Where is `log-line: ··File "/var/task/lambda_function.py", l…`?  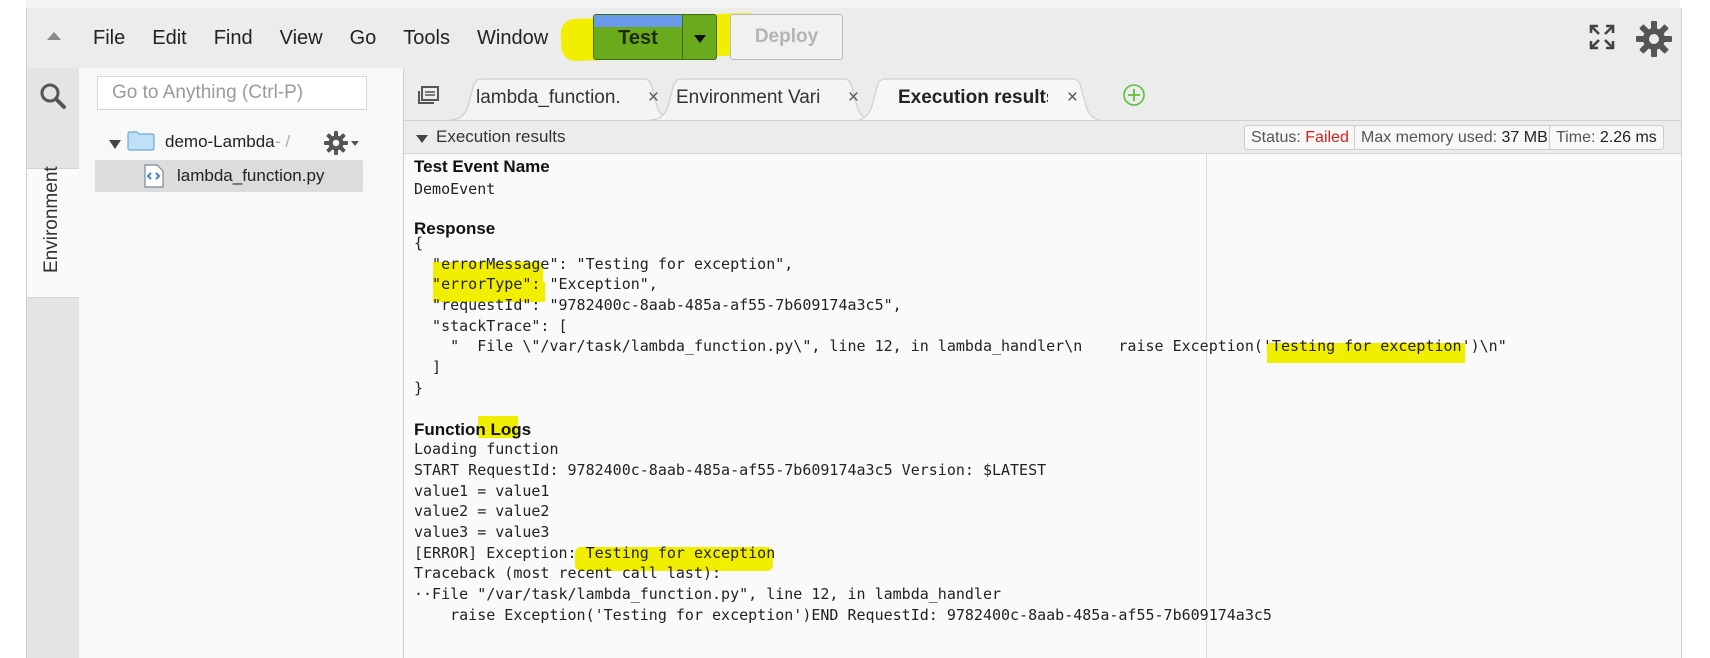
log-line: ··File "/var/task/lambda_function.py", l… is located at coordinates (707, 594).